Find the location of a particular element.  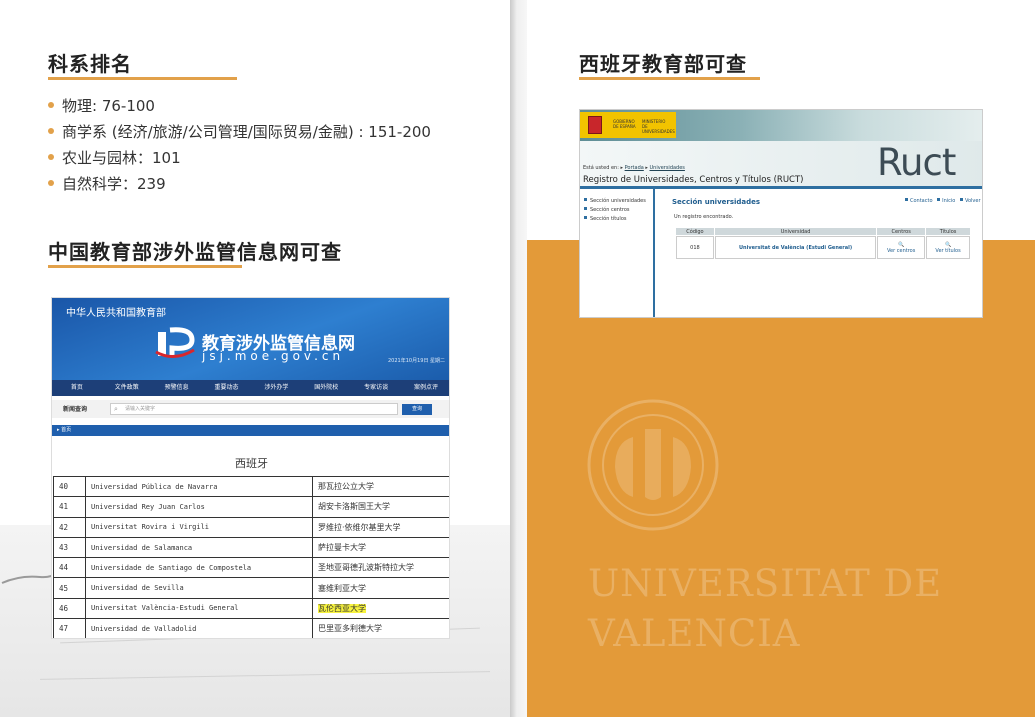

nav-item: 国外院校 is located at coordinates (326, 388).